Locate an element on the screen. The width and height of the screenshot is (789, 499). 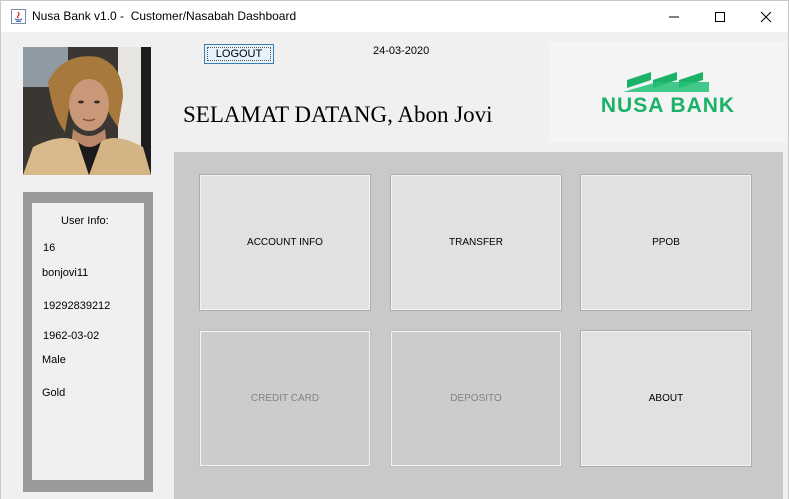
maximize-icon is located at coordinates (720, 17).